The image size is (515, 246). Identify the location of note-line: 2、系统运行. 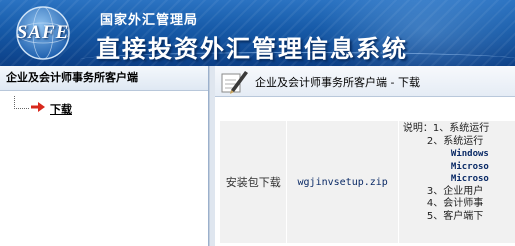
(455, 141).